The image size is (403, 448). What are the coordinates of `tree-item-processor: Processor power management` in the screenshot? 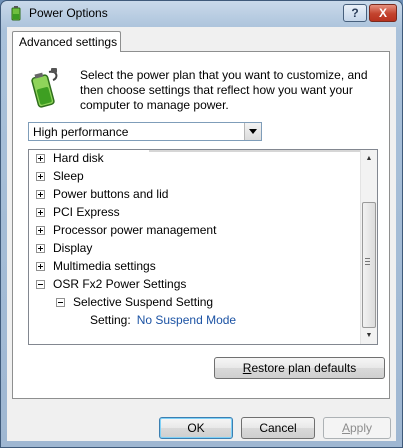 It's located at (126, 230).